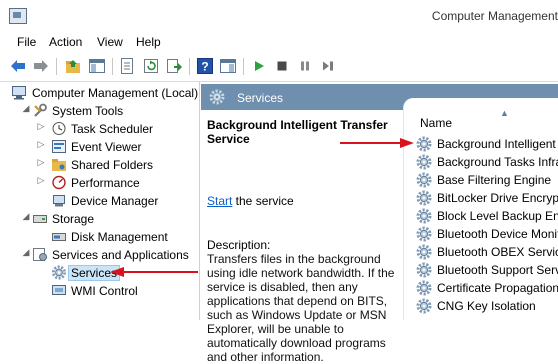 This screenshot has width=558, height=364. I want to click on show-hide-action-pane-icon, so click(228, 66).